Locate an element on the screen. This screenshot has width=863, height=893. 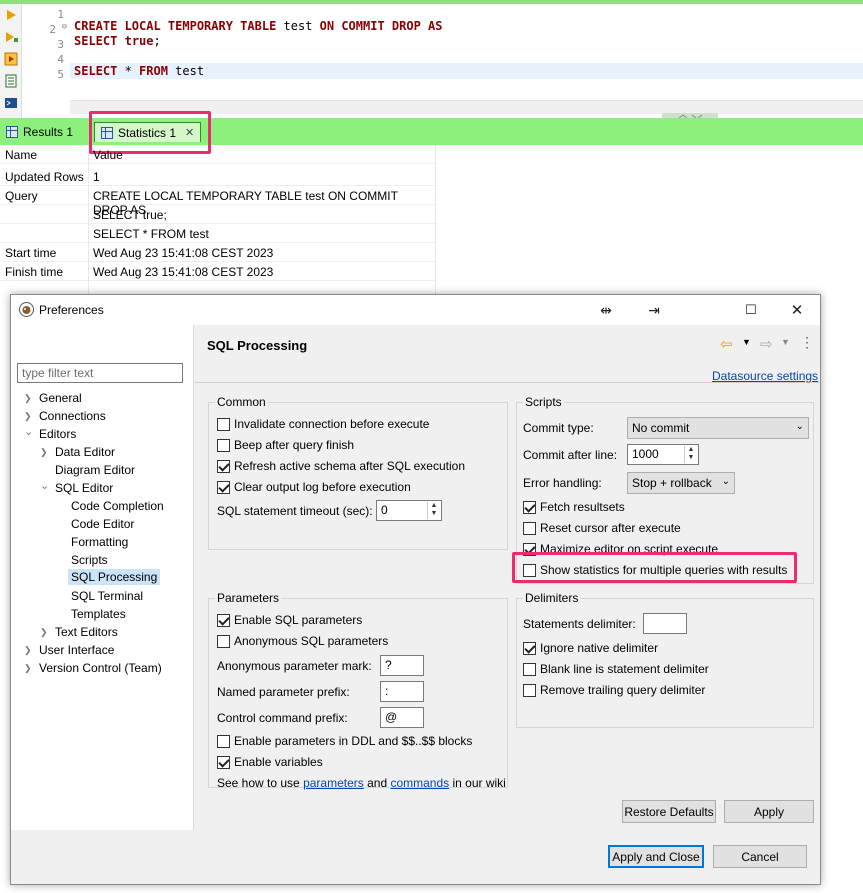
sql-text: * is located at coordinates (128, 71).